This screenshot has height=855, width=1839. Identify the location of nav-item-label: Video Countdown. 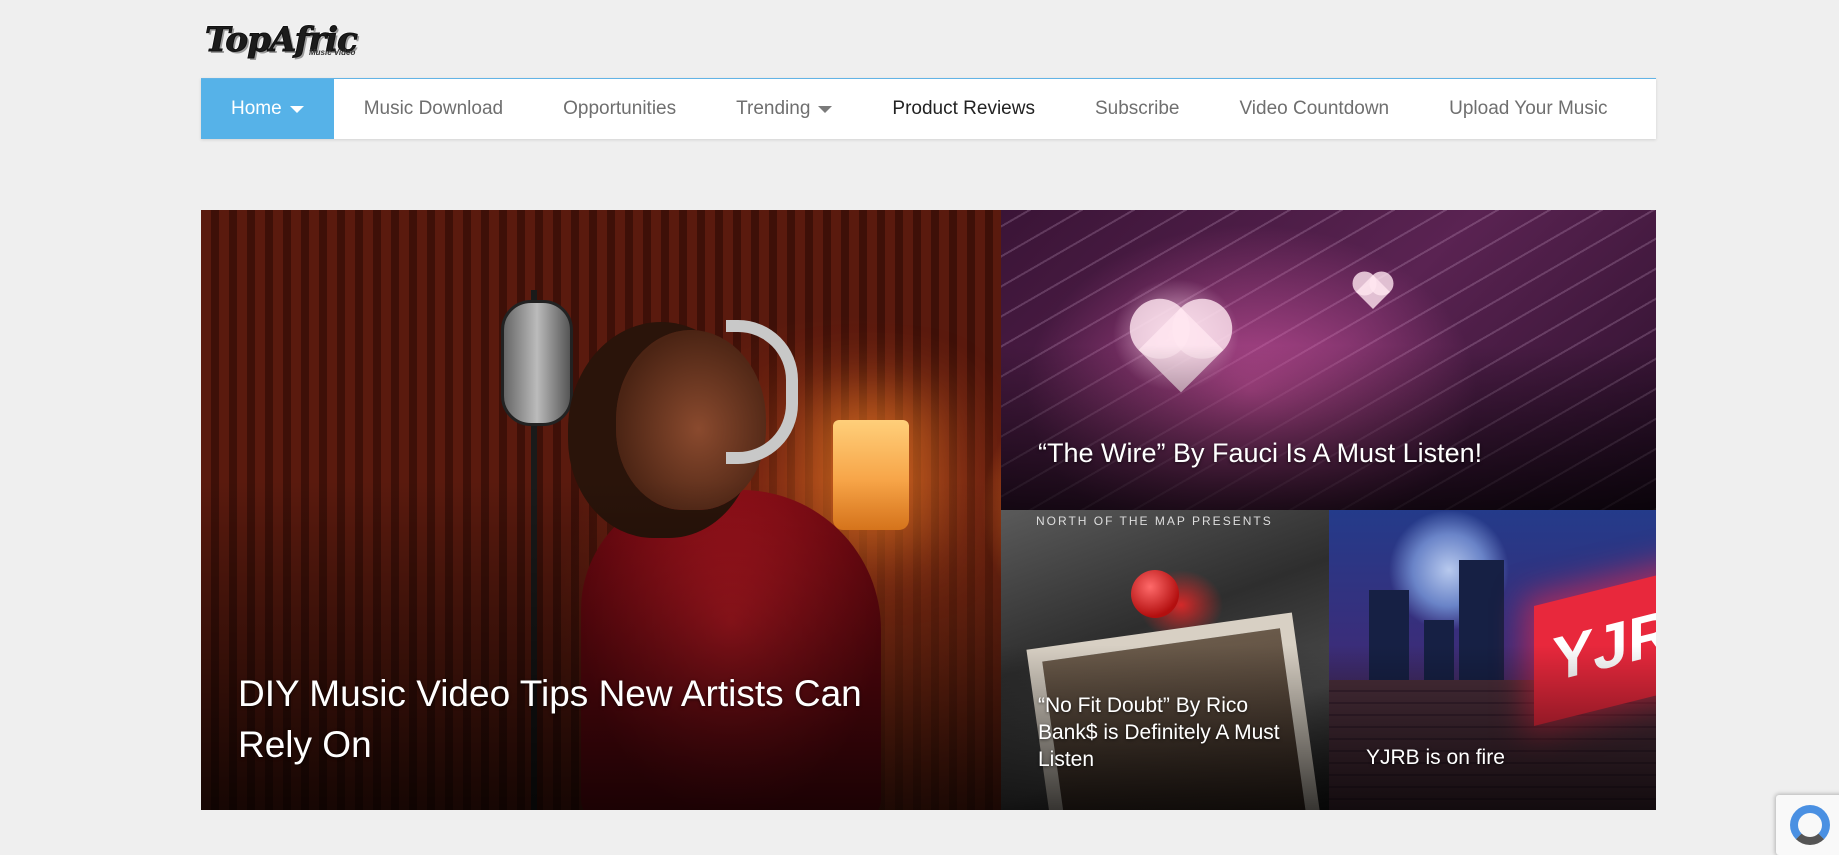
(1314, 108).